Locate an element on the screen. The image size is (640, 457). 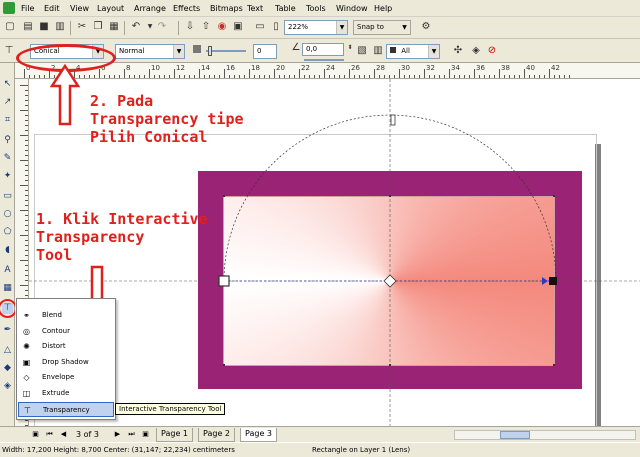
spinner-icon: ⬍ is located at coordinates (350, 48).